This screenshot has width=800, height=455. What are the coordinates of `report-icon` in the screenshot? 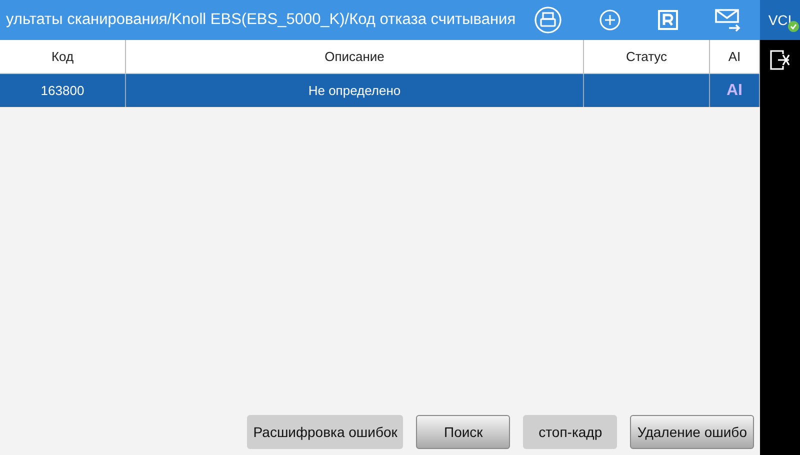 It's located at (668, 20).